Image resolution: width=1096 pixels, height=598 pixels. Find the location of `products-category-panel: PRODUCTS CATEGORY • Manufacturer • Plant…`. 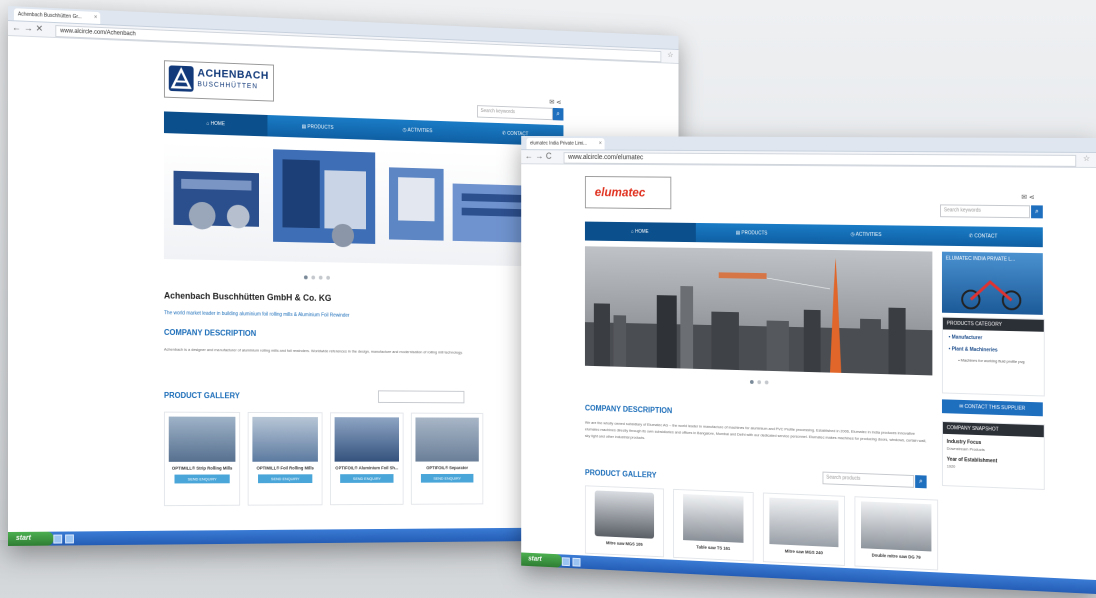

products-category-panel: PRODUCTS CATEGORY • Manufacturer • Plant… is located at coordinates (993, 357).